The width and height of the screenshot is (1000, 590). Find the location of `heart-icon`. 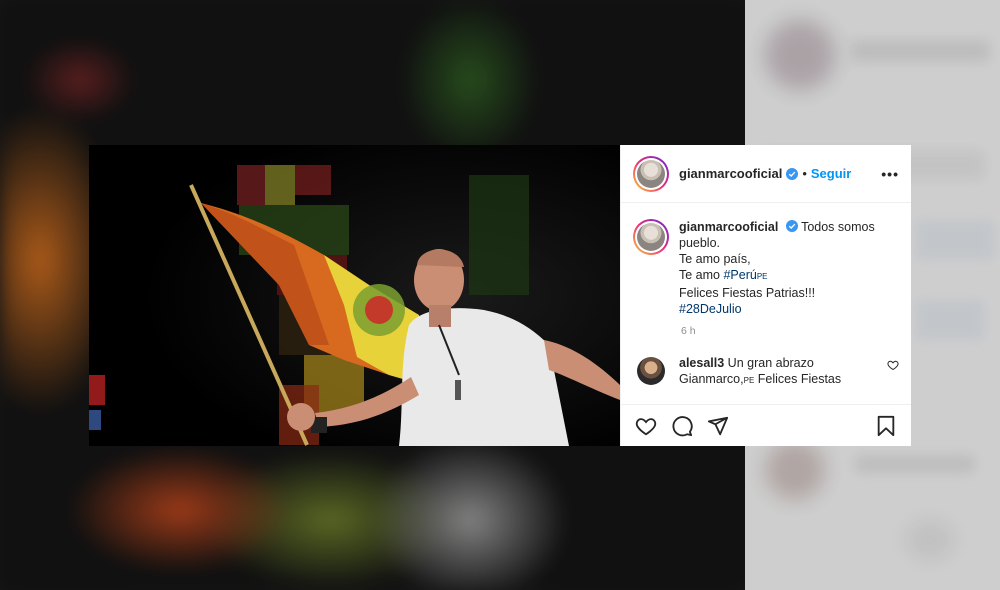

heart-icon is located at coordinates (646, 426).